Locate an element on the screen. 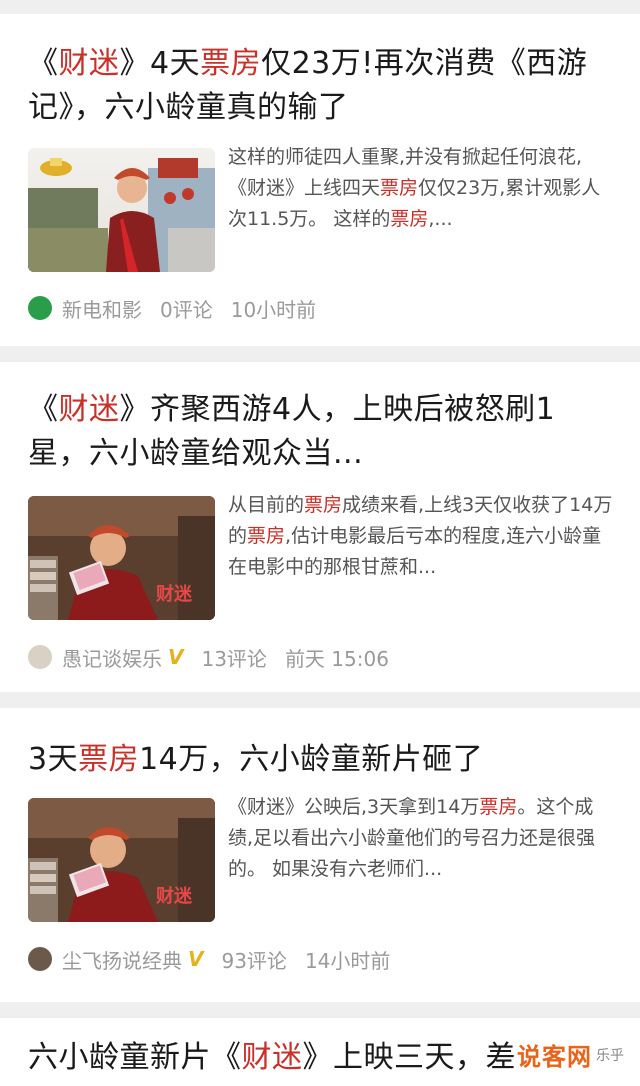 Image resolution: width=640 pixels, height=1086 pixels. title-text: 3天 is located at coordinates (53, 759).